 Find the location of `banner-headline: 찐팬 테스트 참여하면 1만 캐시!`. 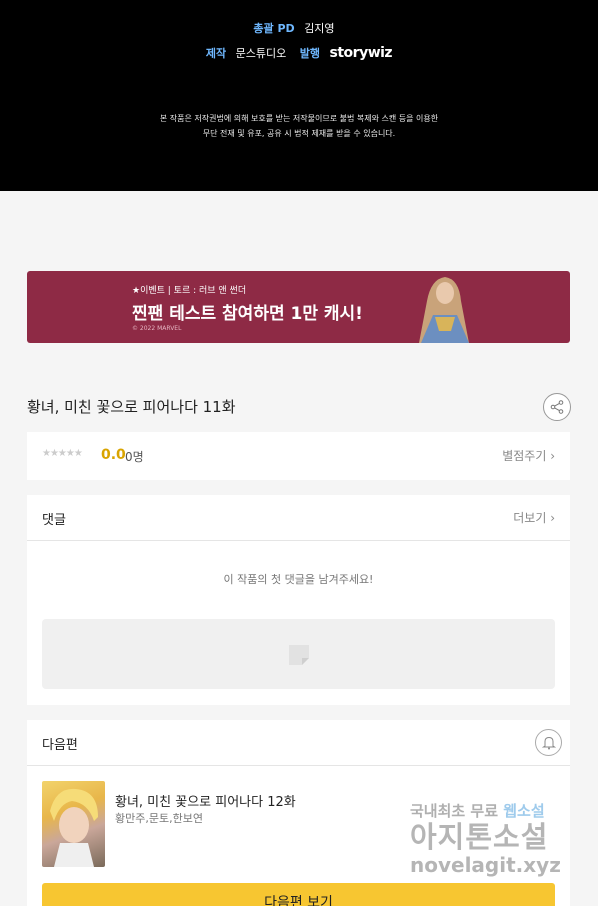

banner-headline: 찐팬 테스트 참여하면 1만 캐시! is located at coordinates (247, 314).